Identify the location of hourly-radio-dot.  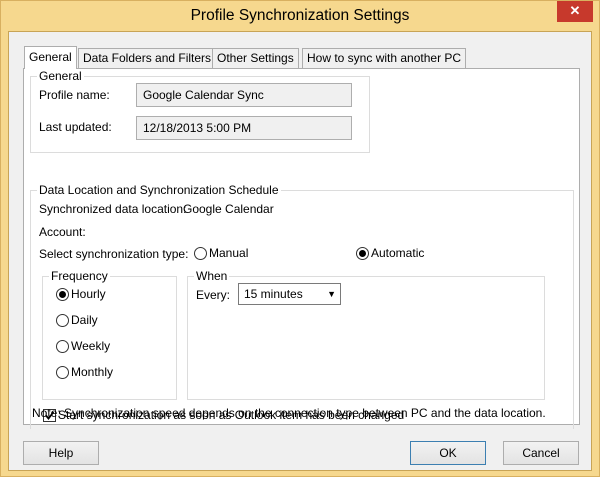
(62, 294).